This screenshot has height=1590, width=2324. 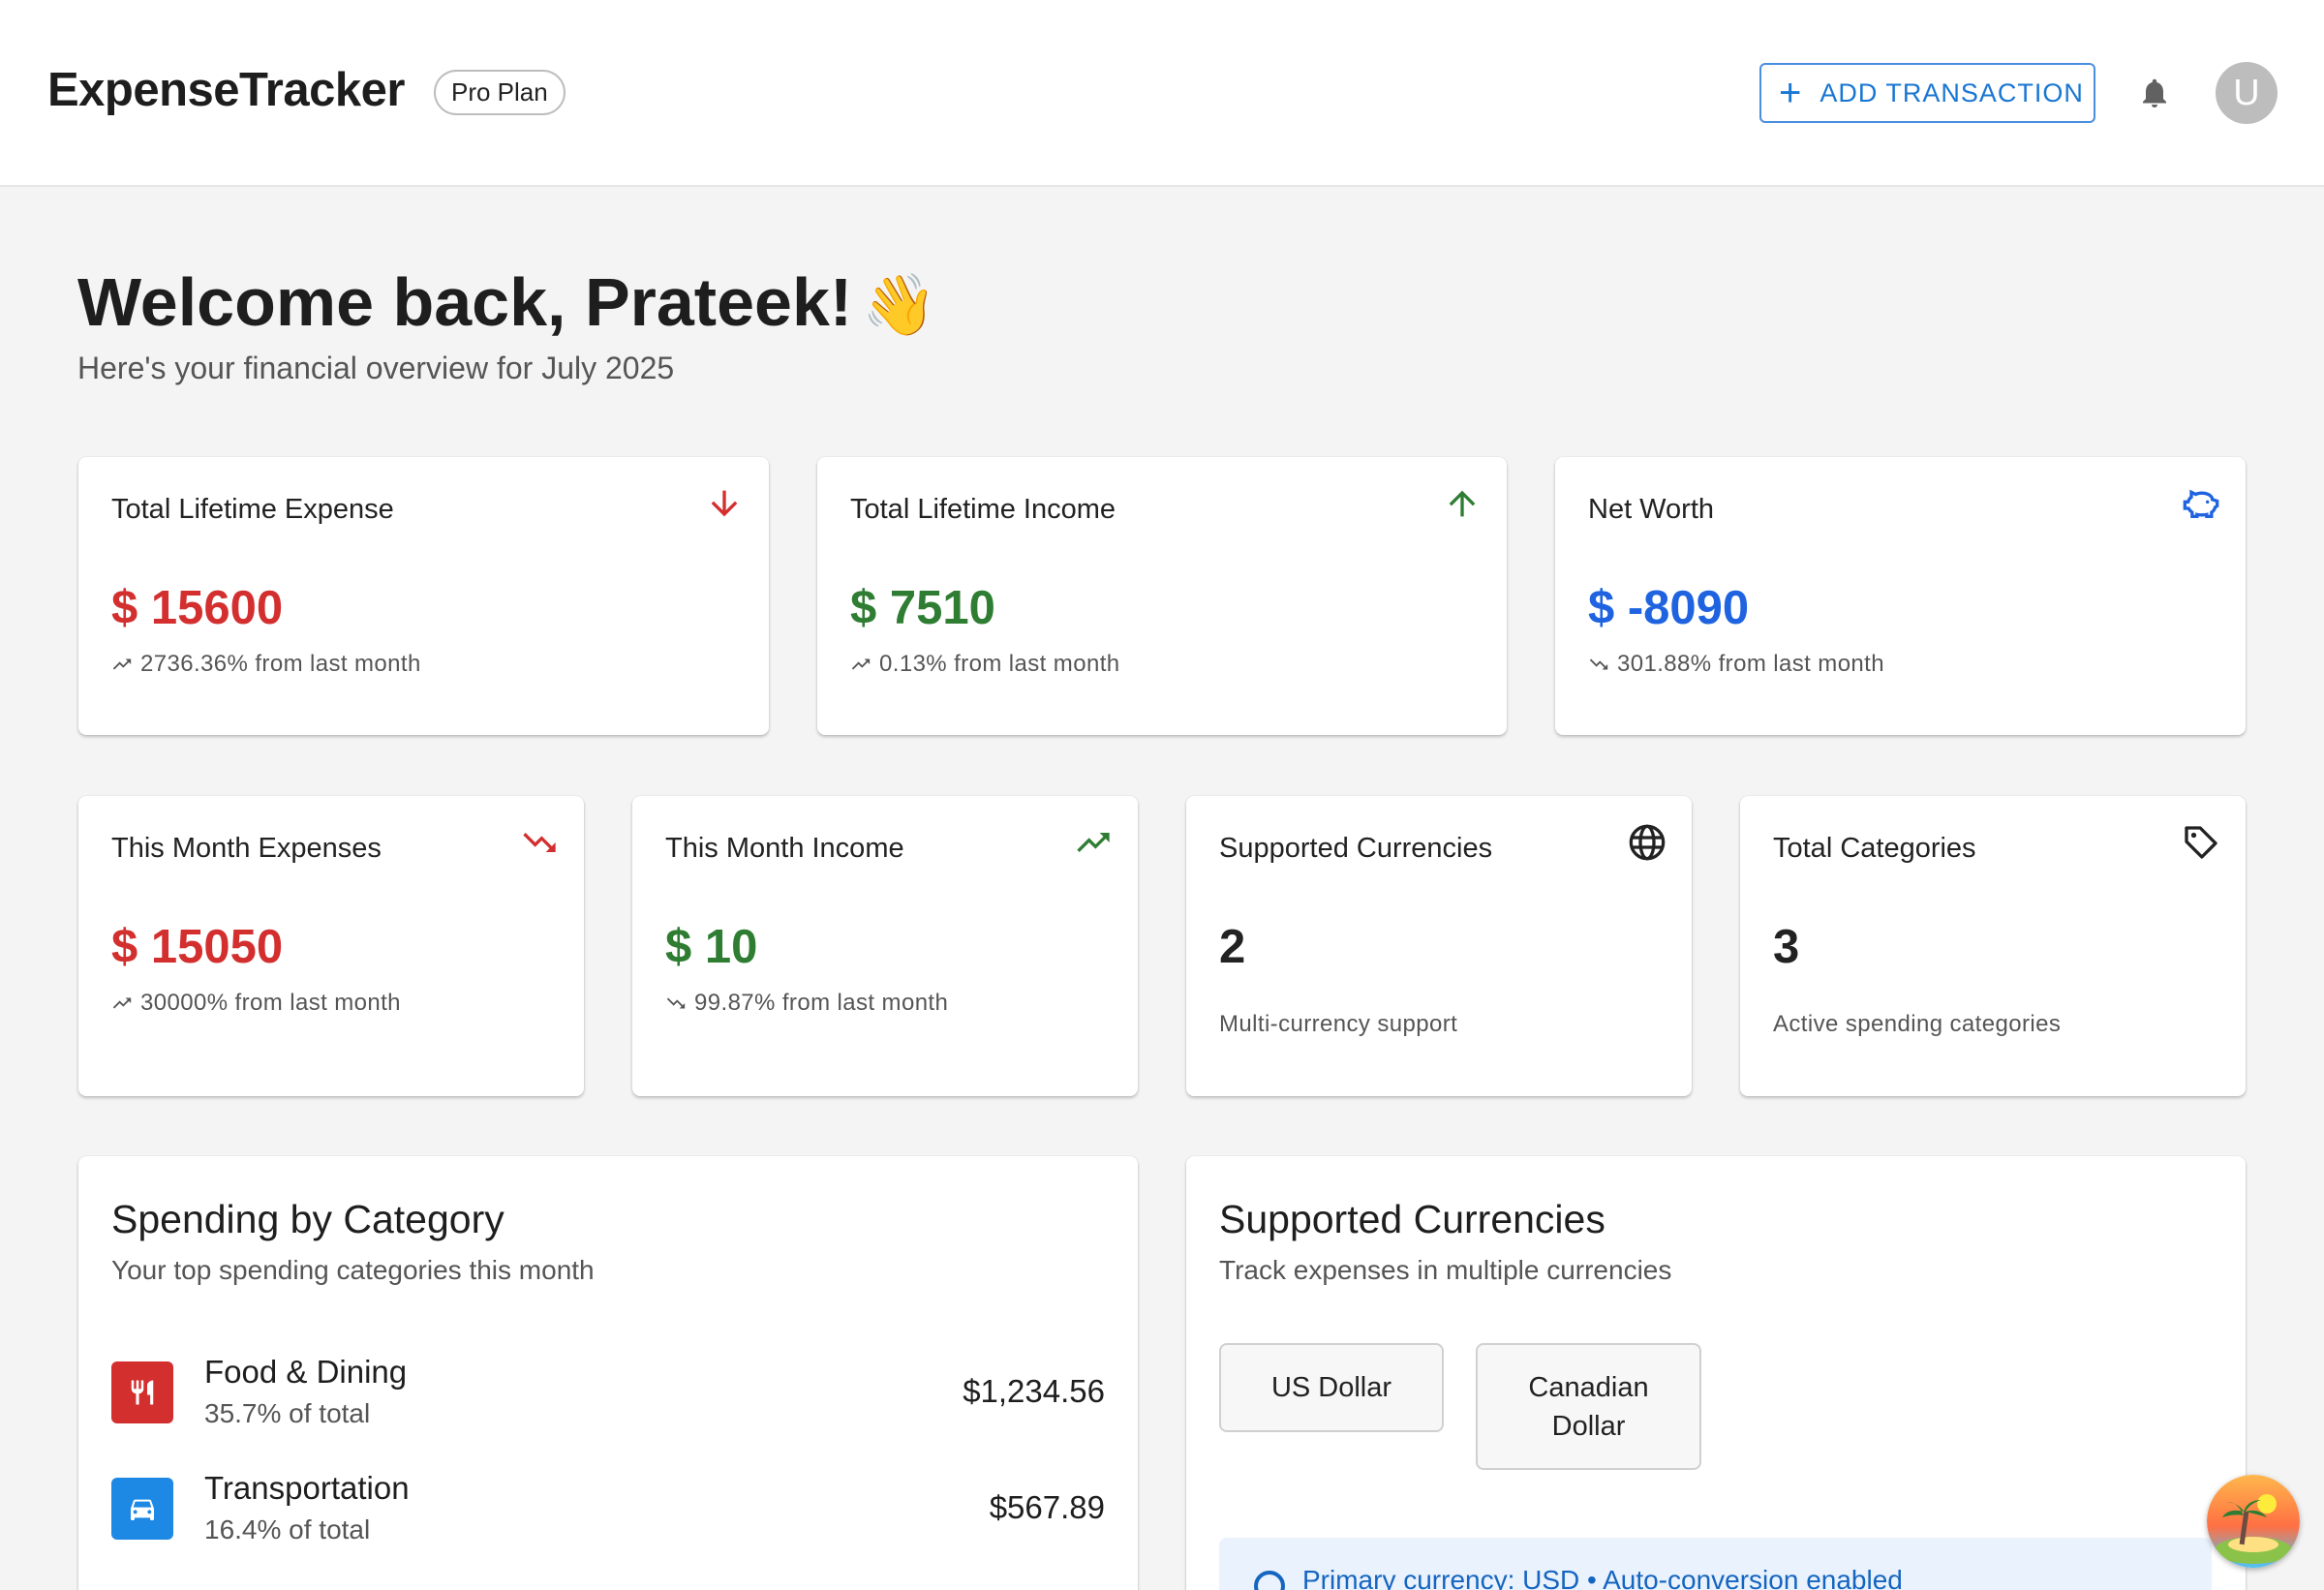 What do you see at coordinates (725, 503) in the screenshot?
I see `arrow-down-icon` at bounding box center [725, 503].